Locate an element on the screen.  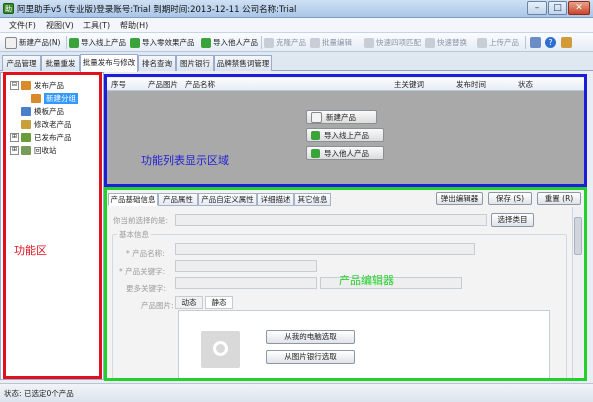
maximize-icon: □ is located at coordinates (557, 8).